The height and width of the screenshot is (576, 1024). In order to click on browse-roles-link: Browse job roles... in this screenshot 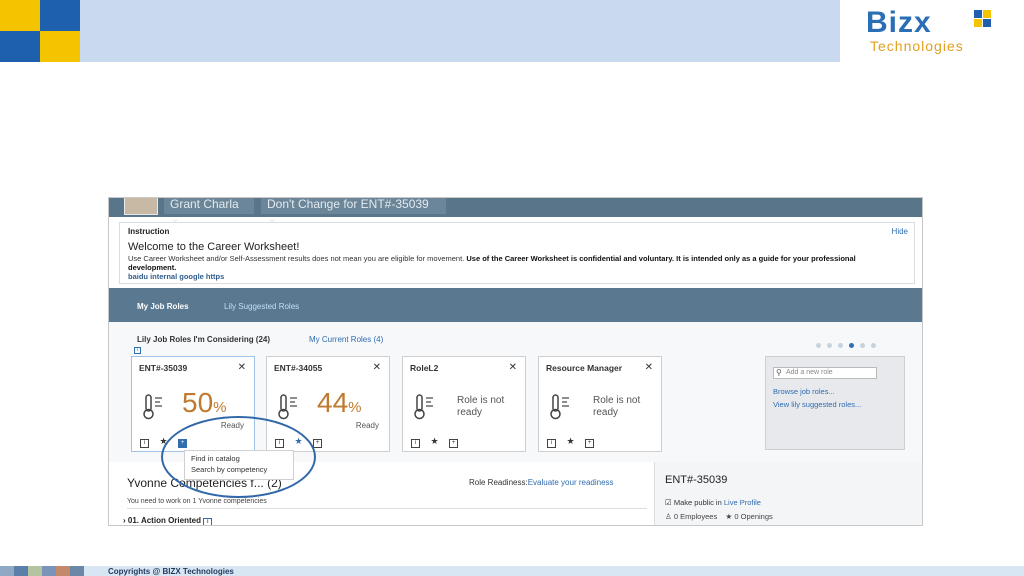, I will do `click(804, 391)`.